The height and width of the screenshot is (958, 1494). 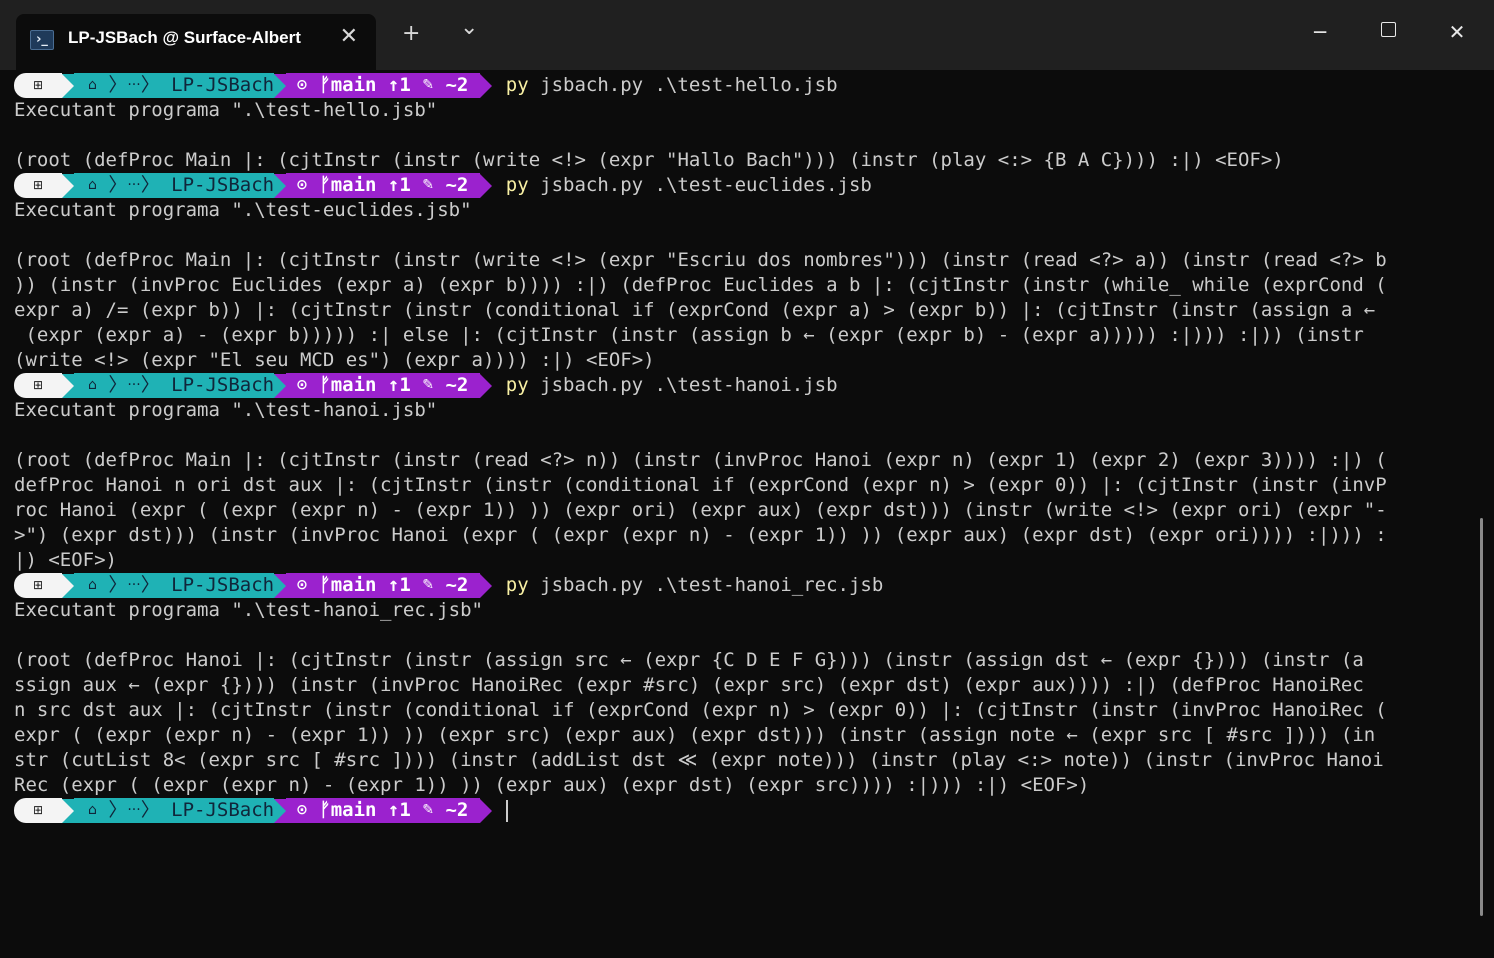 What do you see at coordinates (184, 37) in the screenshot?
I see `tab-title: LP-JSBach @ Surface-Albert` at bounding box center [184, 37].